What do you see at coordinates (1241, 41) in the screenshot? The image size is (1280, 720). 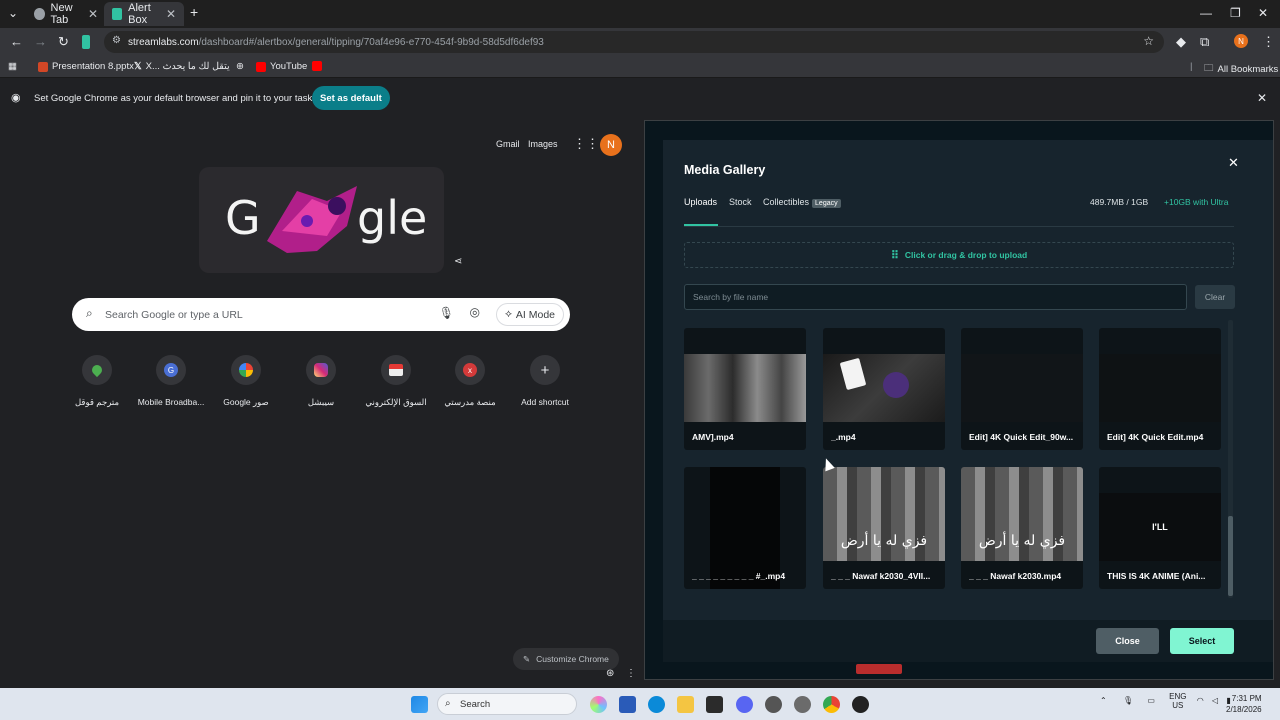 I see `profile-avatar: N` at bounding box center [1241, 41].